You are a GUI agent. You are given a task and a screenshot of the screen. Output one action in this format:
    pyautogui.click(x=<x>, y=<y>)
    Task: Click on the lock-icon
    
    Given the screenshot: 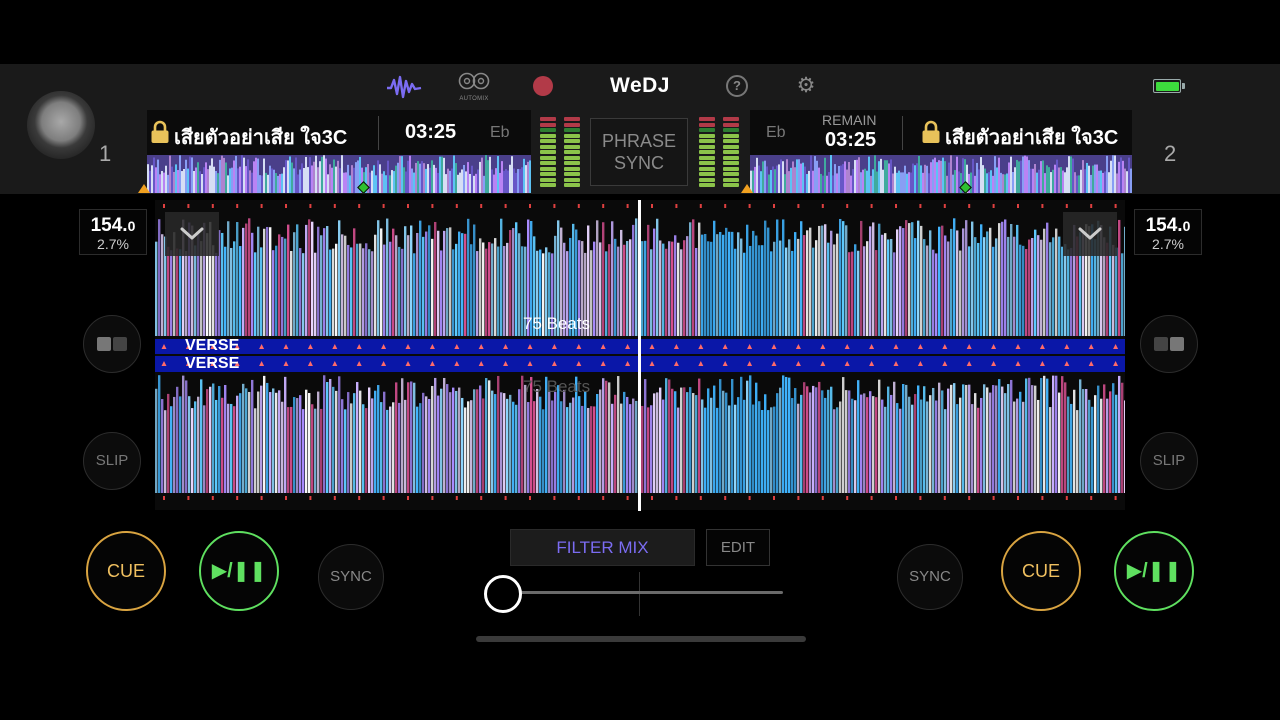 What is the action you would take?
    pyautogui.click(x=931, y=131)
    